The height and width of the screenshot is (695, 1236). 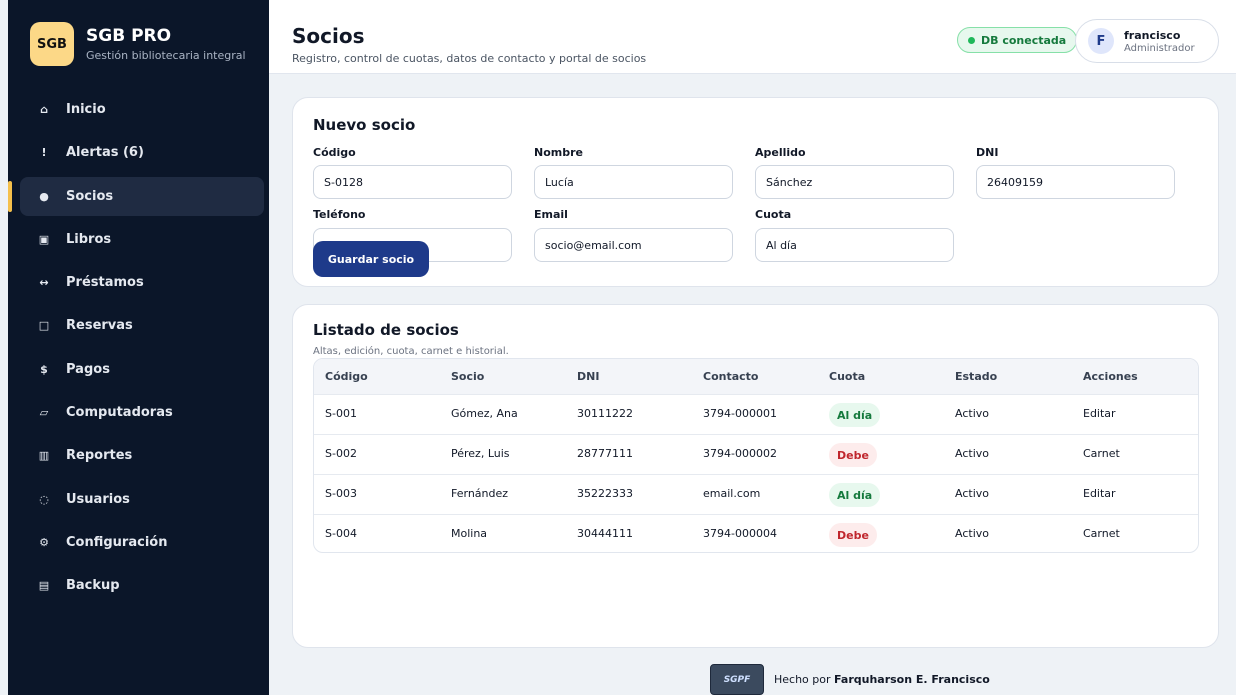 I want to click on codigo-field, so click(x=412, y=182).